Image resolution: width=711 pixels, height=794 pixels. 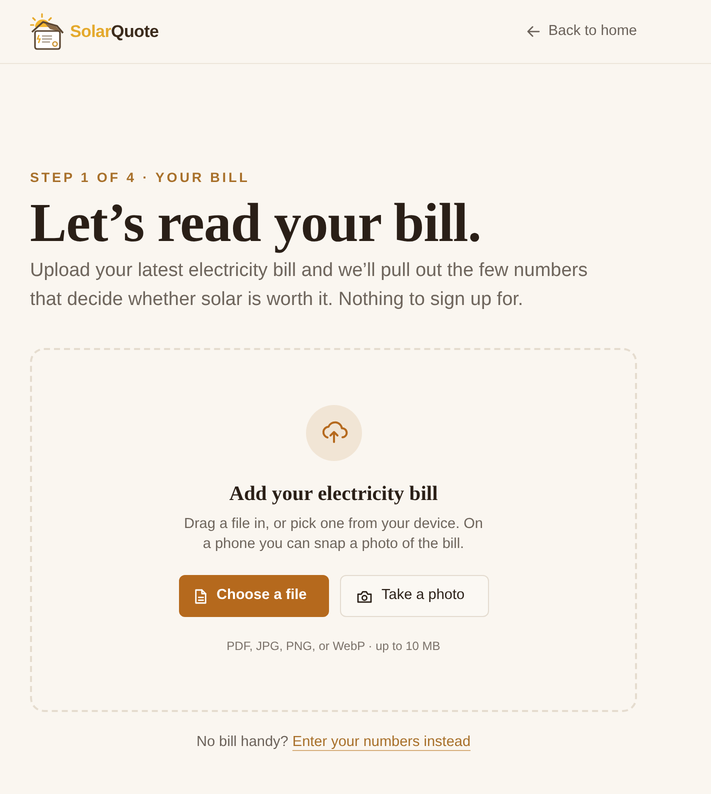 I want to click on arrow-left-icon, so click(x=533, y=31).